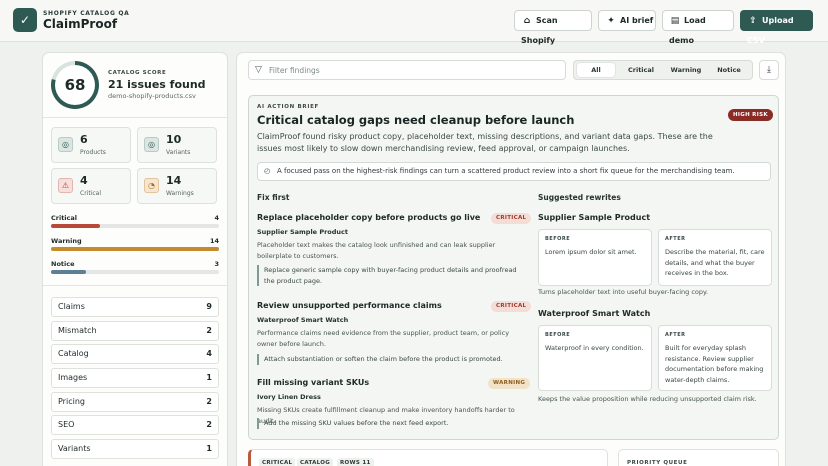 Image resolution: width=828 pixels, height=466 pixels. I want to click on ai-brief-button: ✦ AI brief, so click(627, 20).